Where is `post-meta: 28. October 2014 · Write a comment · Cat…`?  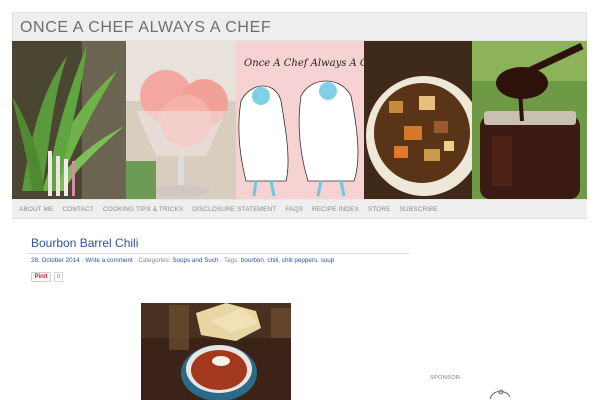 post-meta: 28. October 2014 · Write a comment · Cat… is located at coordinates (183, 260).